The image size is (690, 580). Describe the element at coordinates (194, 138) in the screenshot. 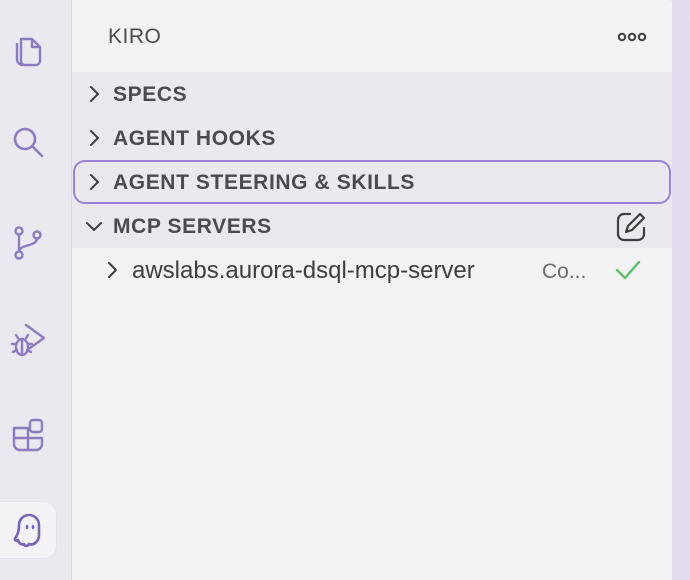

I see `section-label: AGENT HOOKS` at that location.